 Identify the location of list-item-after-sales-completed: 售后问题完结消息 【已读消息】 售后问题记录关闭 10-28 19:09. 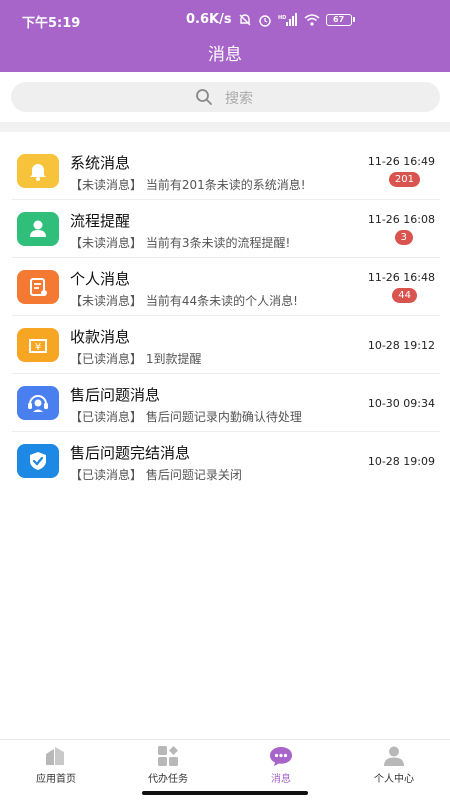
(226, 461).